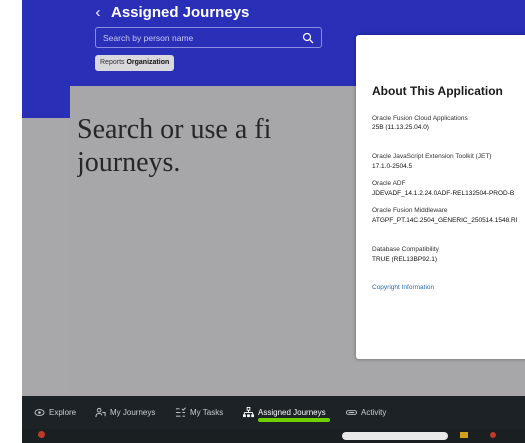  I want to click on nav-item-my-journeys: My Journeys, so click(125, 412).